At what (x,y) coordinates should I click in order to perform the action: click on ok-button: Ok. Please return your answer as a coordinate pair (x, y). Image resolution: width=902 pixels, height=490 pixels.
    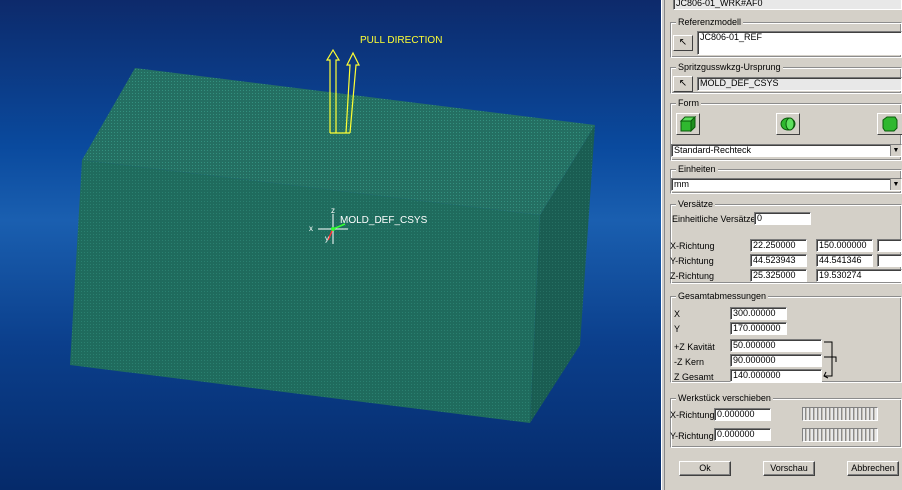
    Looking at the image, I should click on (705, 468).